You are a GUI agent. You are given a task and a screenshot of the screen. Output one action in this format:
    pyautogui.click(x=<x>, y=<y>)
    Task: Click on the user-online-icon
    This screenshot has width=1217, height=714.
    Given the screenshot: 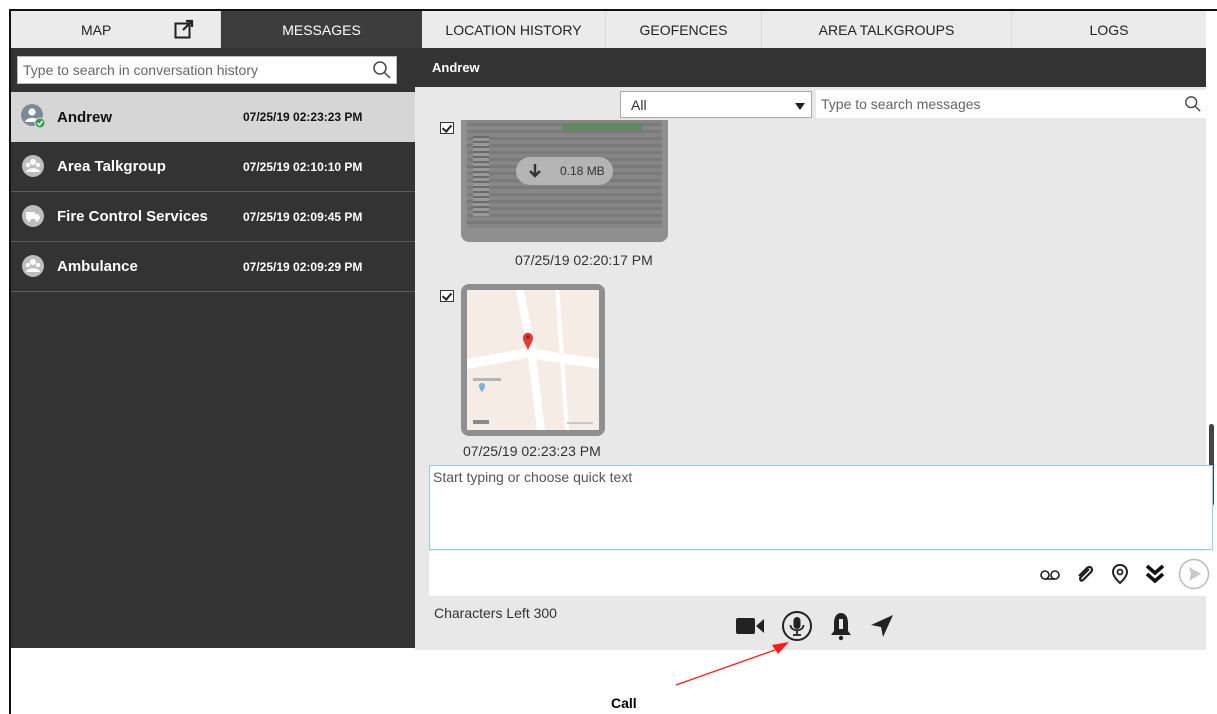 What is the action you would take?
    pyautogui.click(x=33, y=116)
    